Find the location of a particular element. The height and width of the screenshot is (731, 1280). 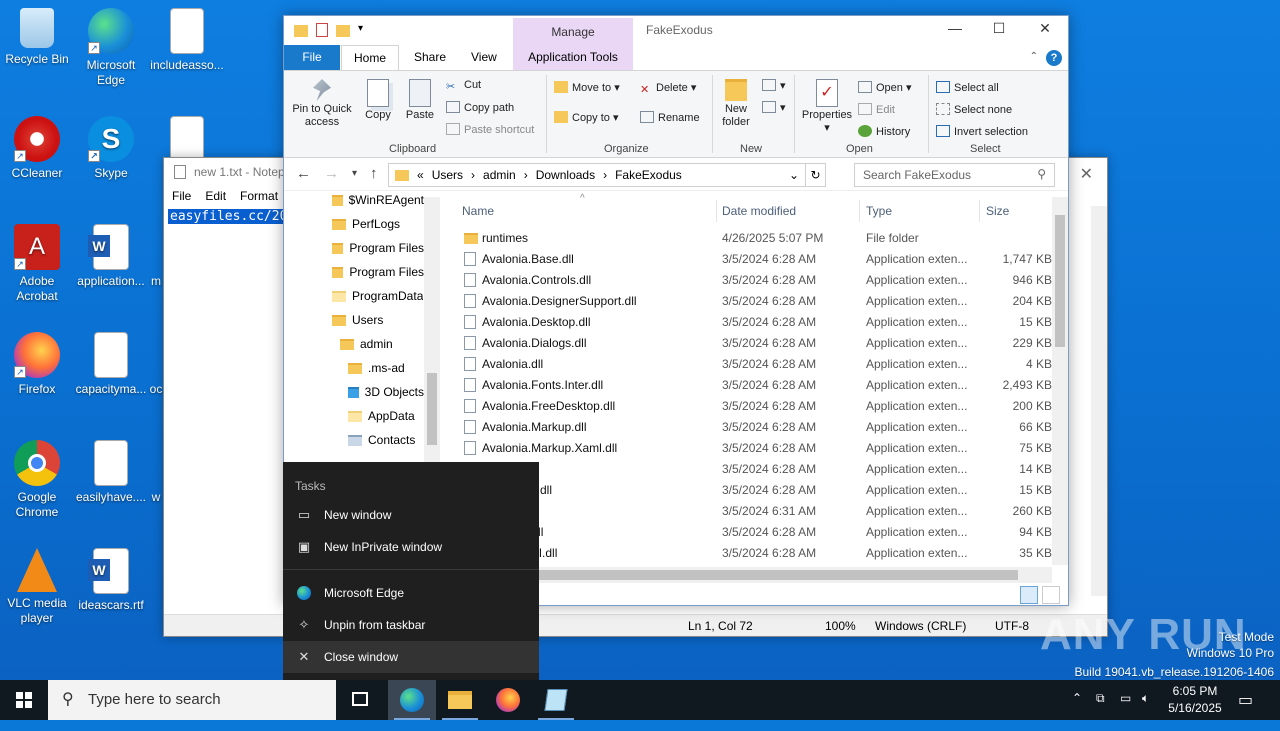

chevron-down-icon: ▾ is located at coordinates (360, 30).